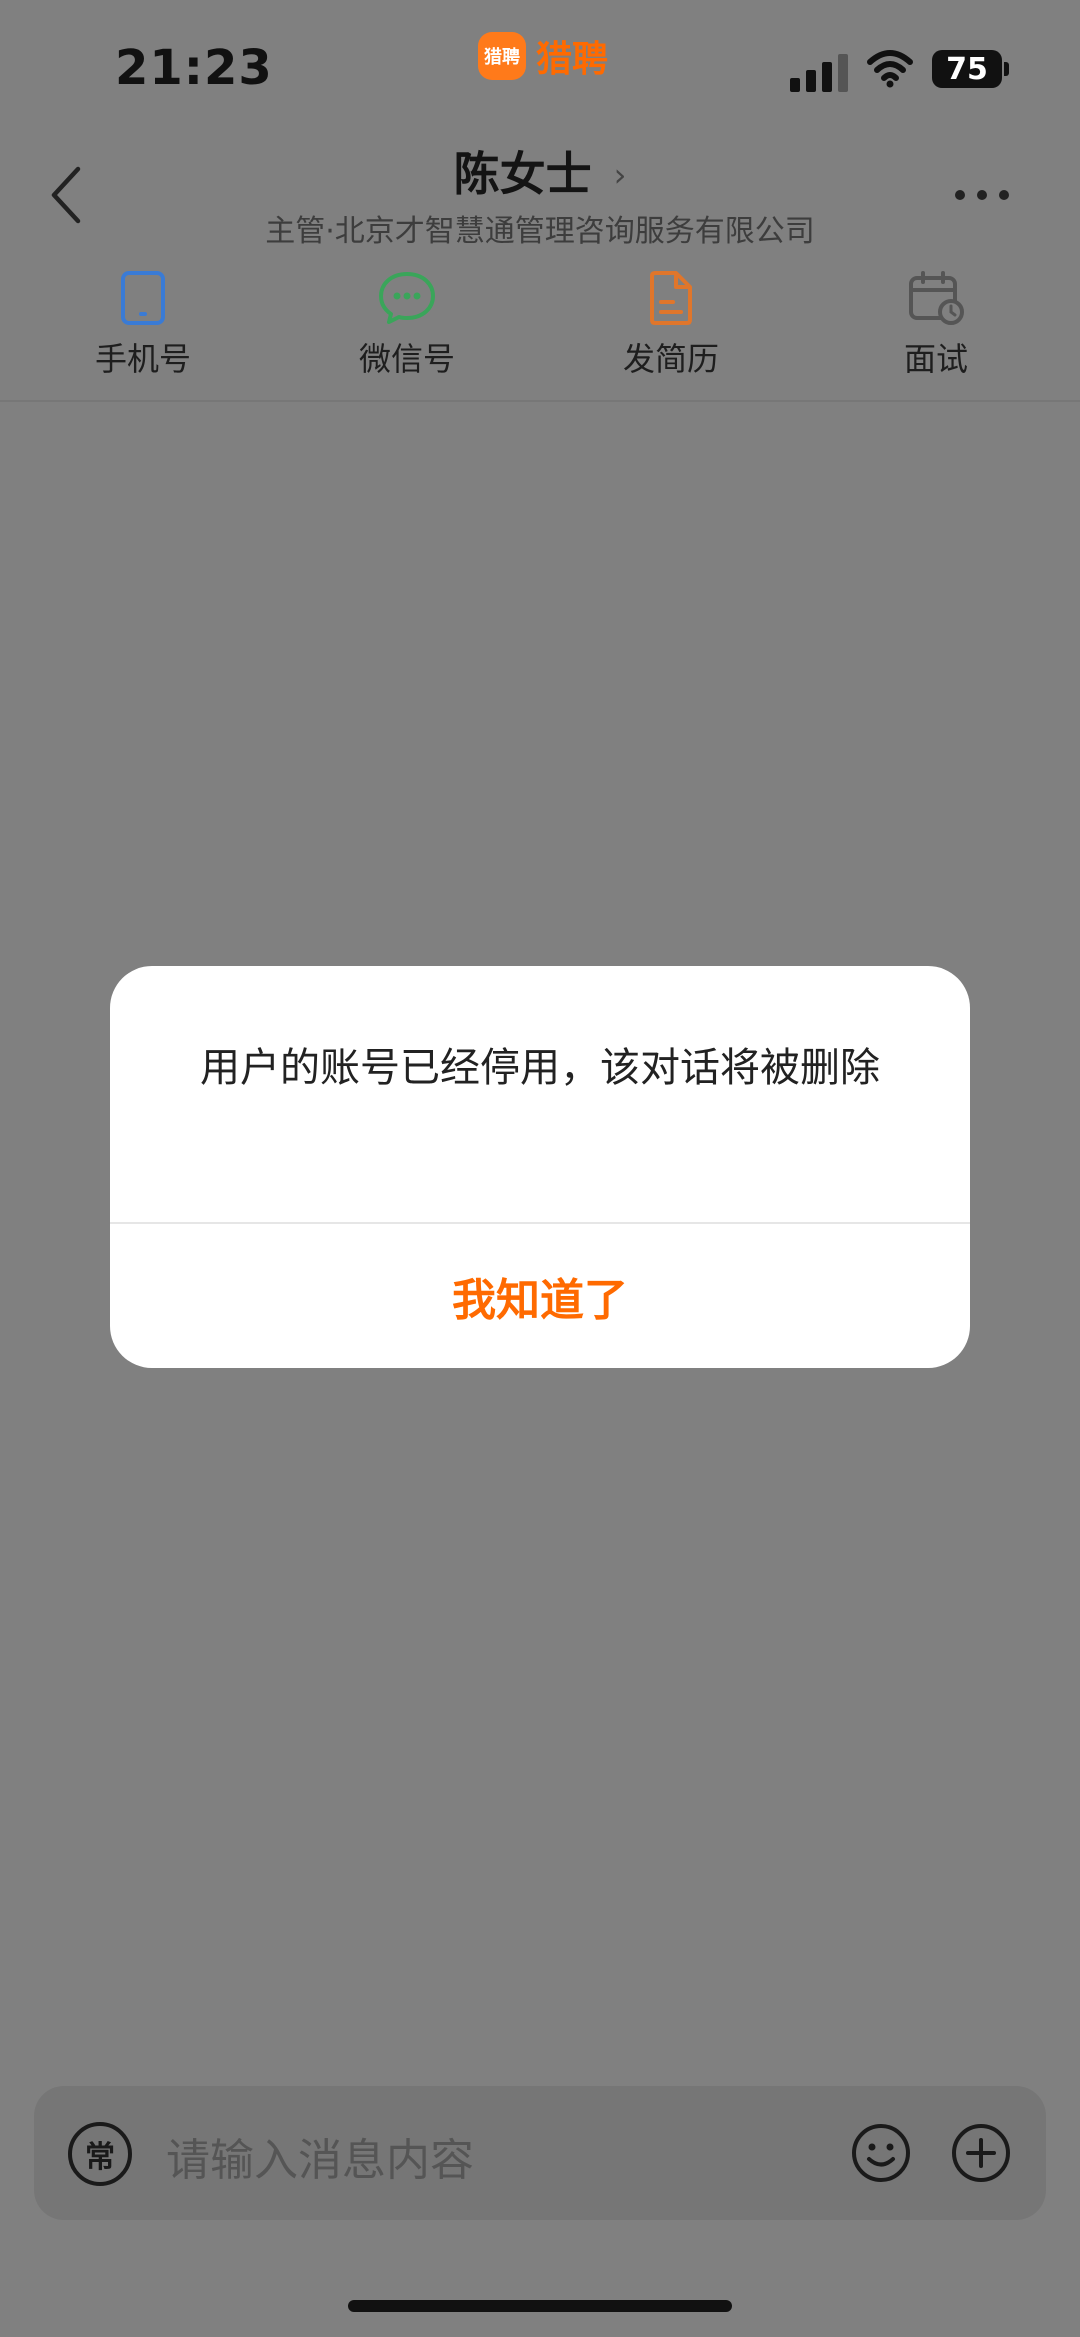  I want to click on wifi-icon, so click(890, 69).